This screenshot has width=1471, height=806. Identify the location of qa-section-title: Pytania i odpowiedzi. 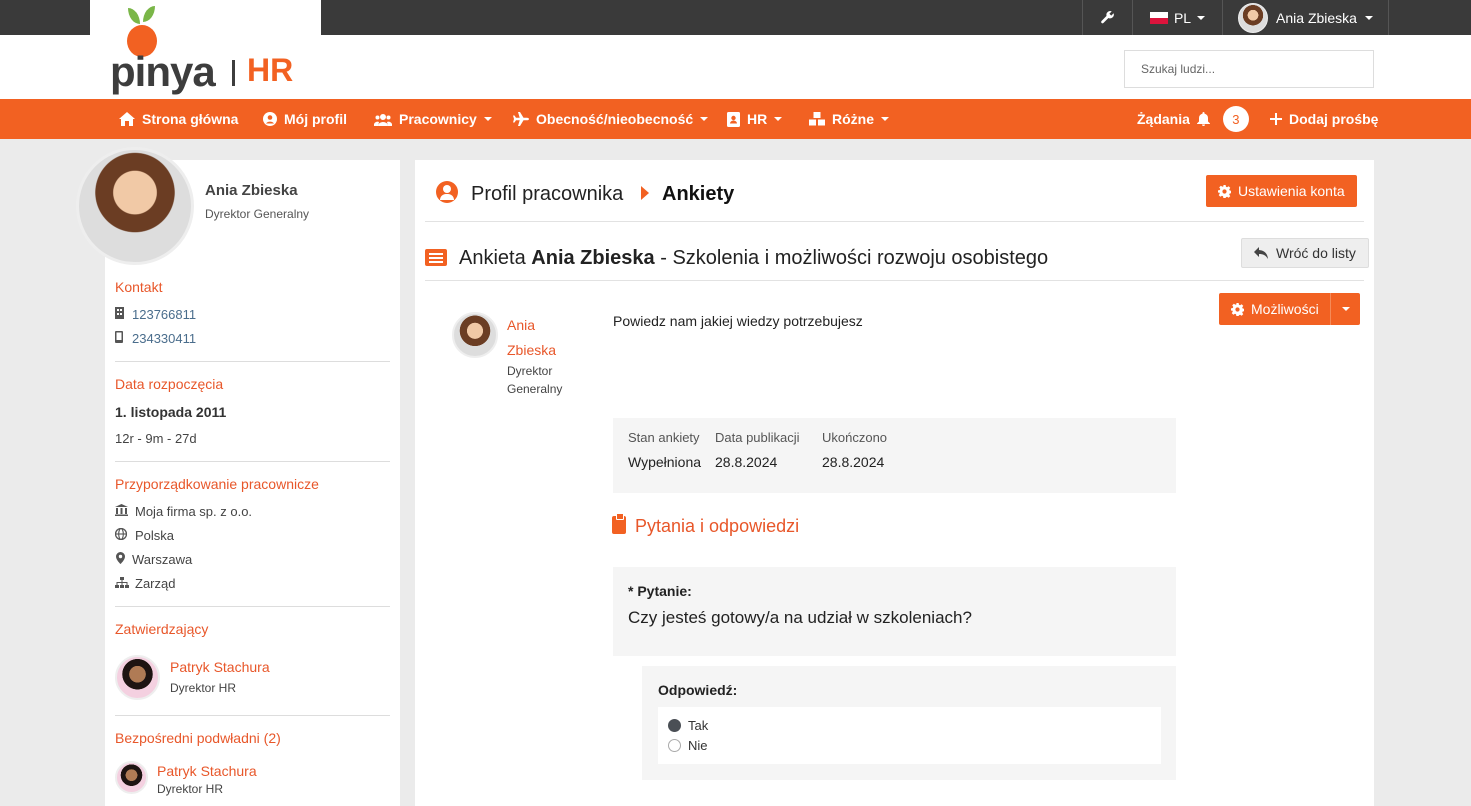
(717, 526).